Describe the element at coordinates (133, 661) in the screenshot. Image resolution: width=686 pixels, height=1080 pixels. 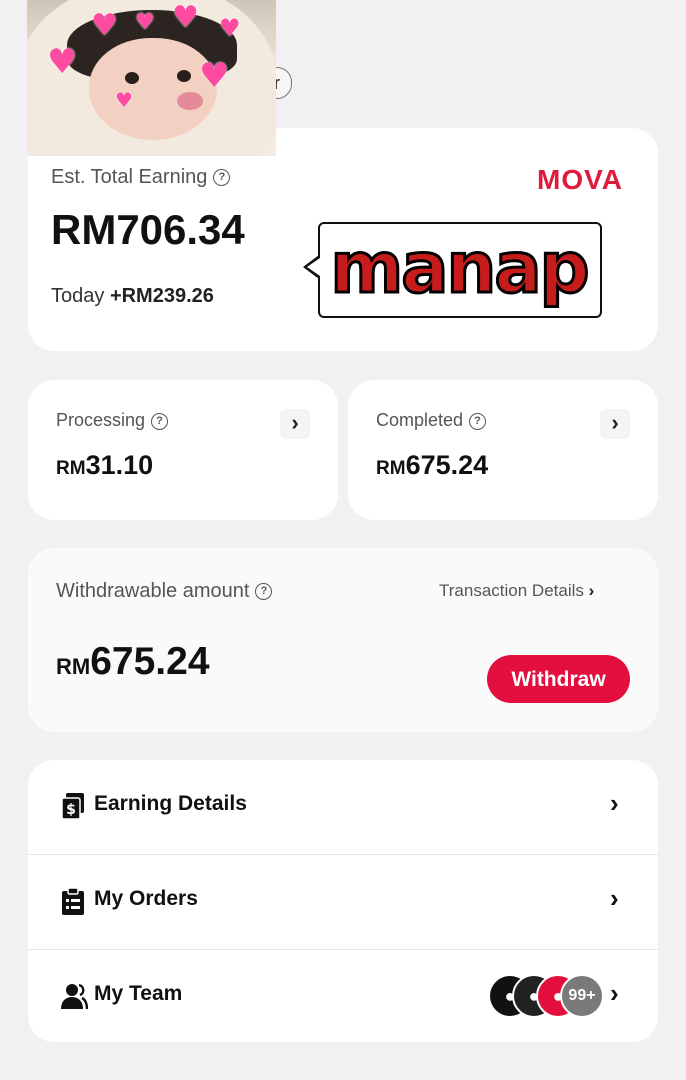
I see `withdrawable-amount: RM675.24` at that location.